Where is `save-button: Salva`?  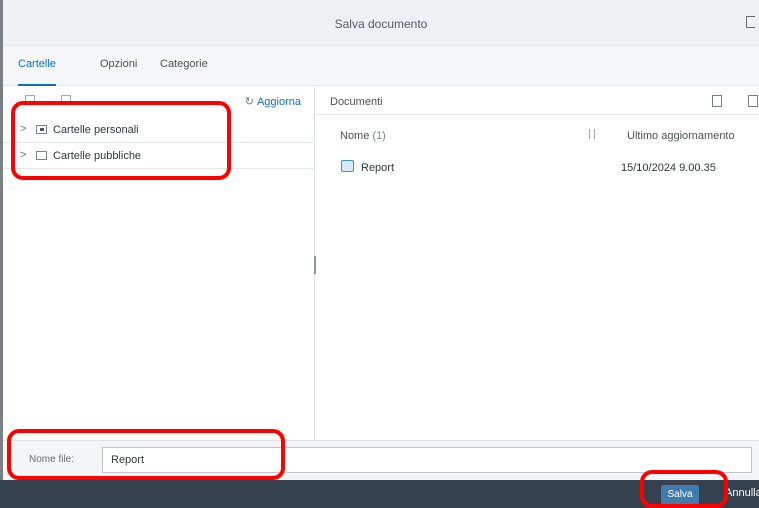 save-button: Salva is located at coordinates (680, 494).